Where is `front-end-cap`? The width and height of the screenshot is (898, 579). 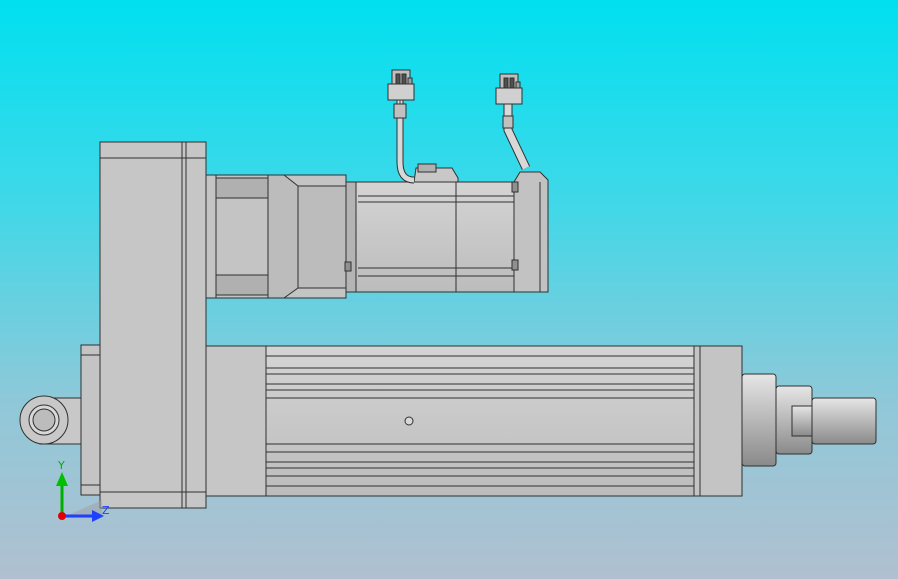 front-end-cap is located at coordinates (718, 421).